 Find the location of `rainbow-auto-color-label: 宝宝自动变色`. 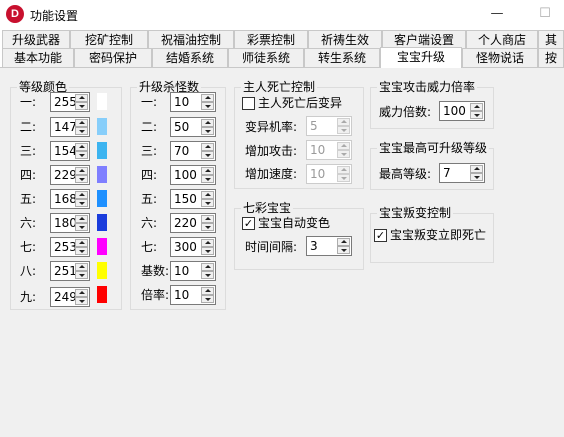

rainbow-auto-color-label: 宝宝自动变色 is located at coordinates (294, 223).